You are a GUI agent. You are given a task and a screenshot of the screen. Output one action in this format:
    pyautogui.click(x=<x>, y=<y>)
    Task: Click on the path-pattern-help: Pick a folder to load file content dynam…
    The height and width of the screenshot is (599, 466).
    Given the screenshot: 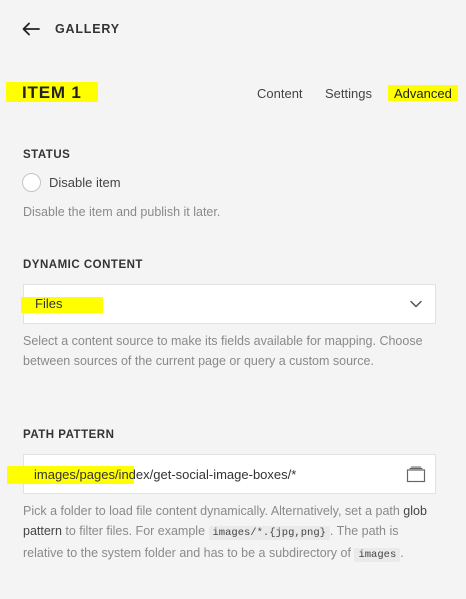 What is the action you would take?
    pyautogui.click(x=225, y=533)
    